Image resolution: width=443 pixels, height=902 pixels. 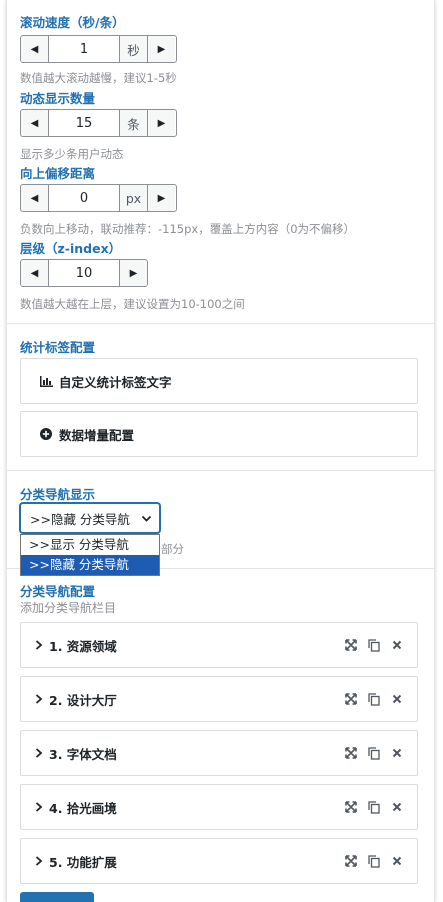 I want to click on scroll-speed-help: 数值越大滚动越慢，建议1-5秒, so click(x=98, y=78).